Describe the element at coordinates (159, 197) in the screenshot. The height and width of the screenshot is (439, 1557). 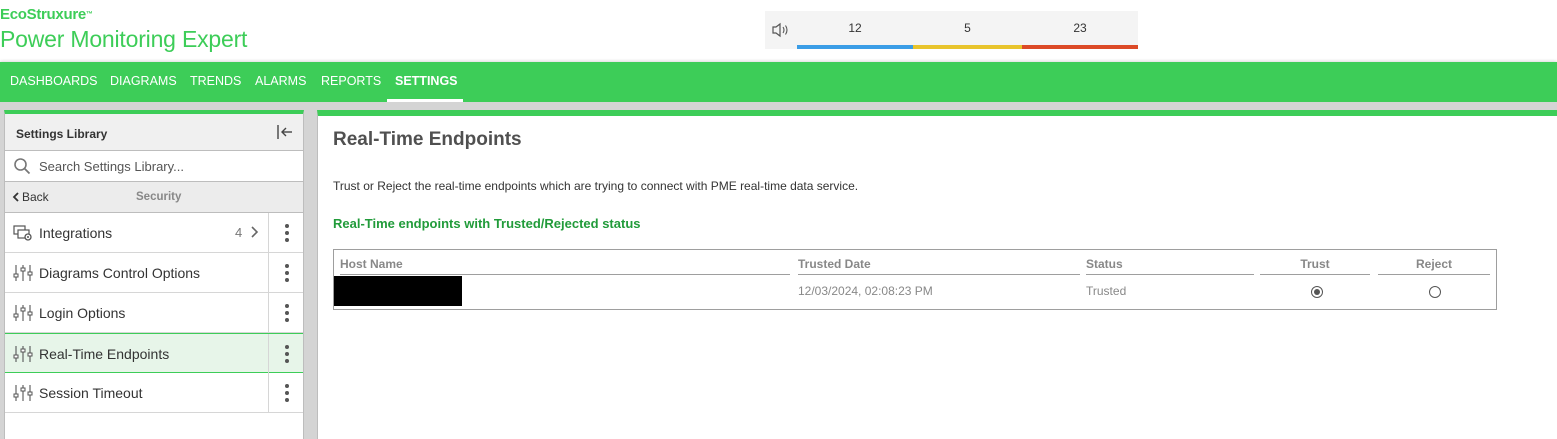
I see `section-label: Security` at that location.